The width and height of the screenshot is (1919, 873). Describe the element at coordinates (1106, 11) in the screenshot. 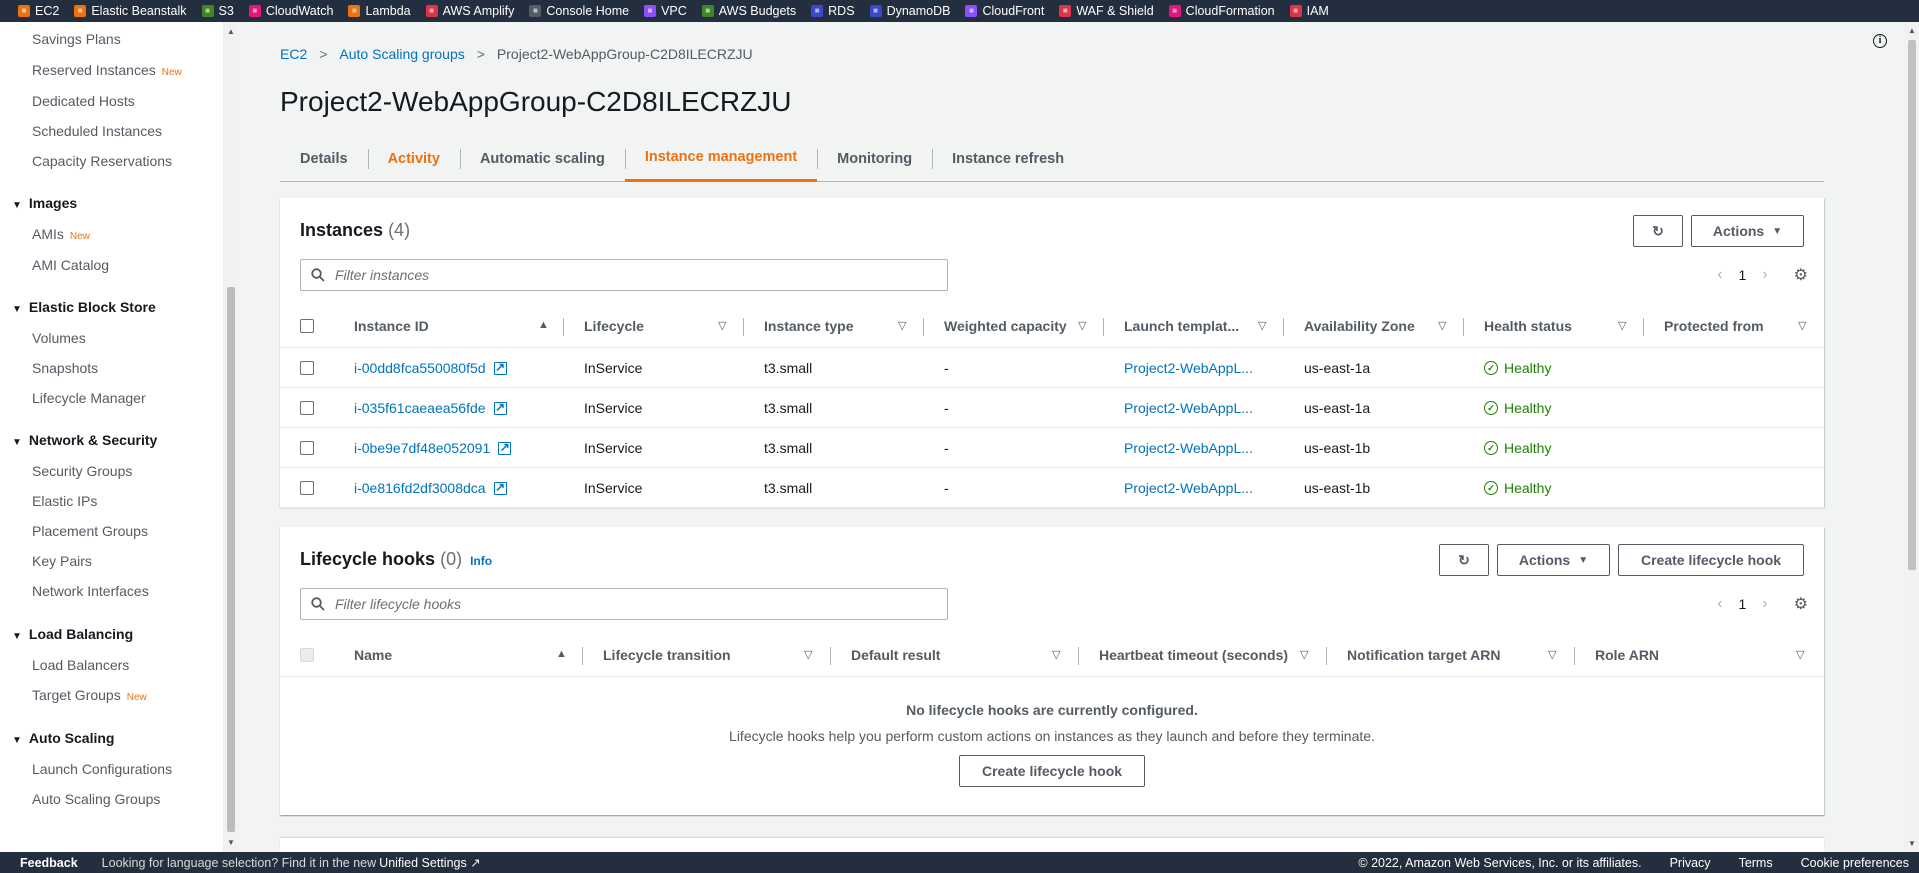

I see `favorite-waf-shield: ■ WAF & Shield` at that location.